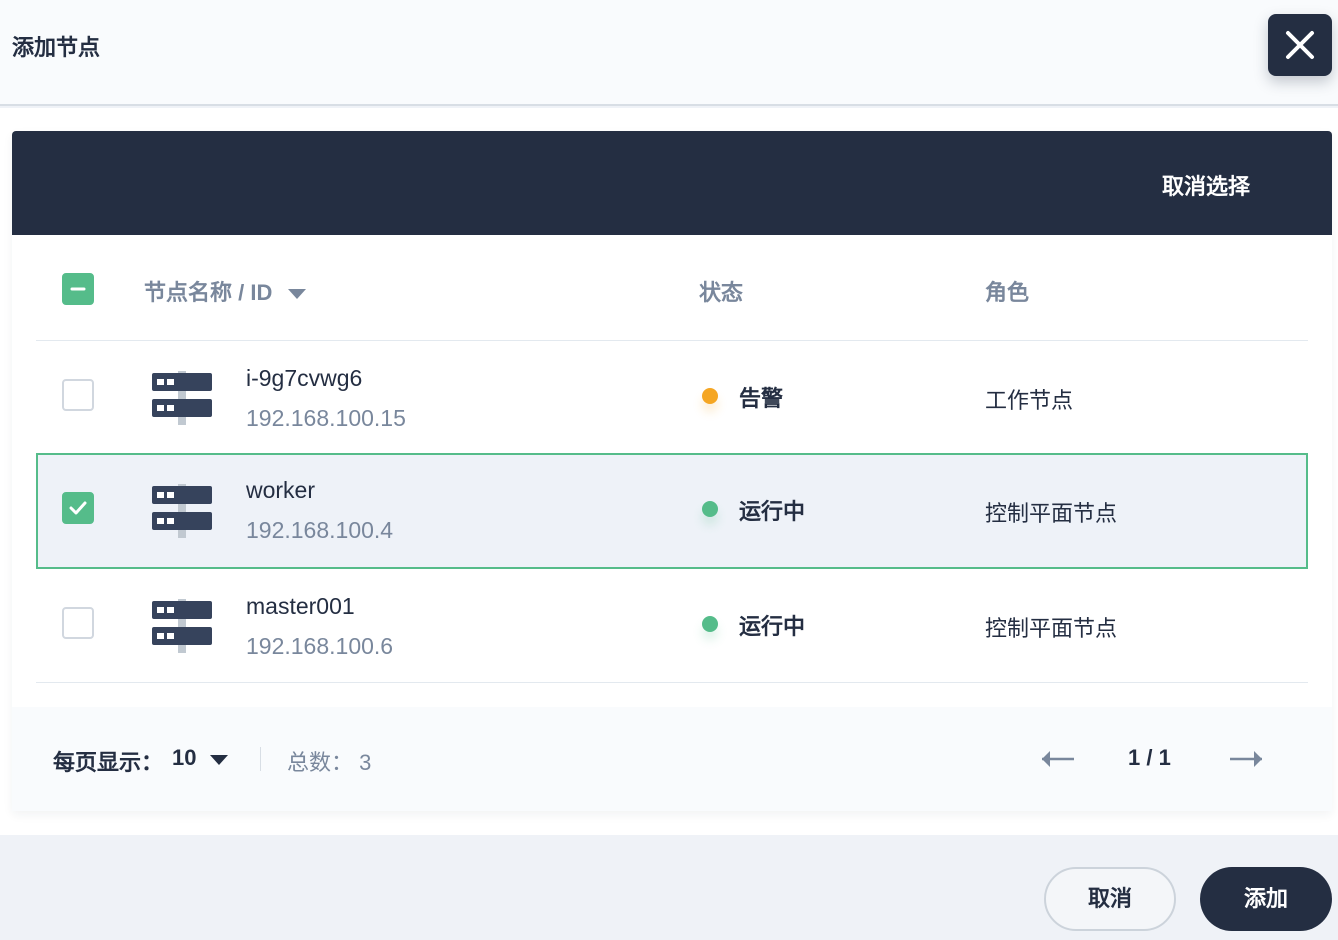  I want to click on per-page-select: 10, so click(184, 758).